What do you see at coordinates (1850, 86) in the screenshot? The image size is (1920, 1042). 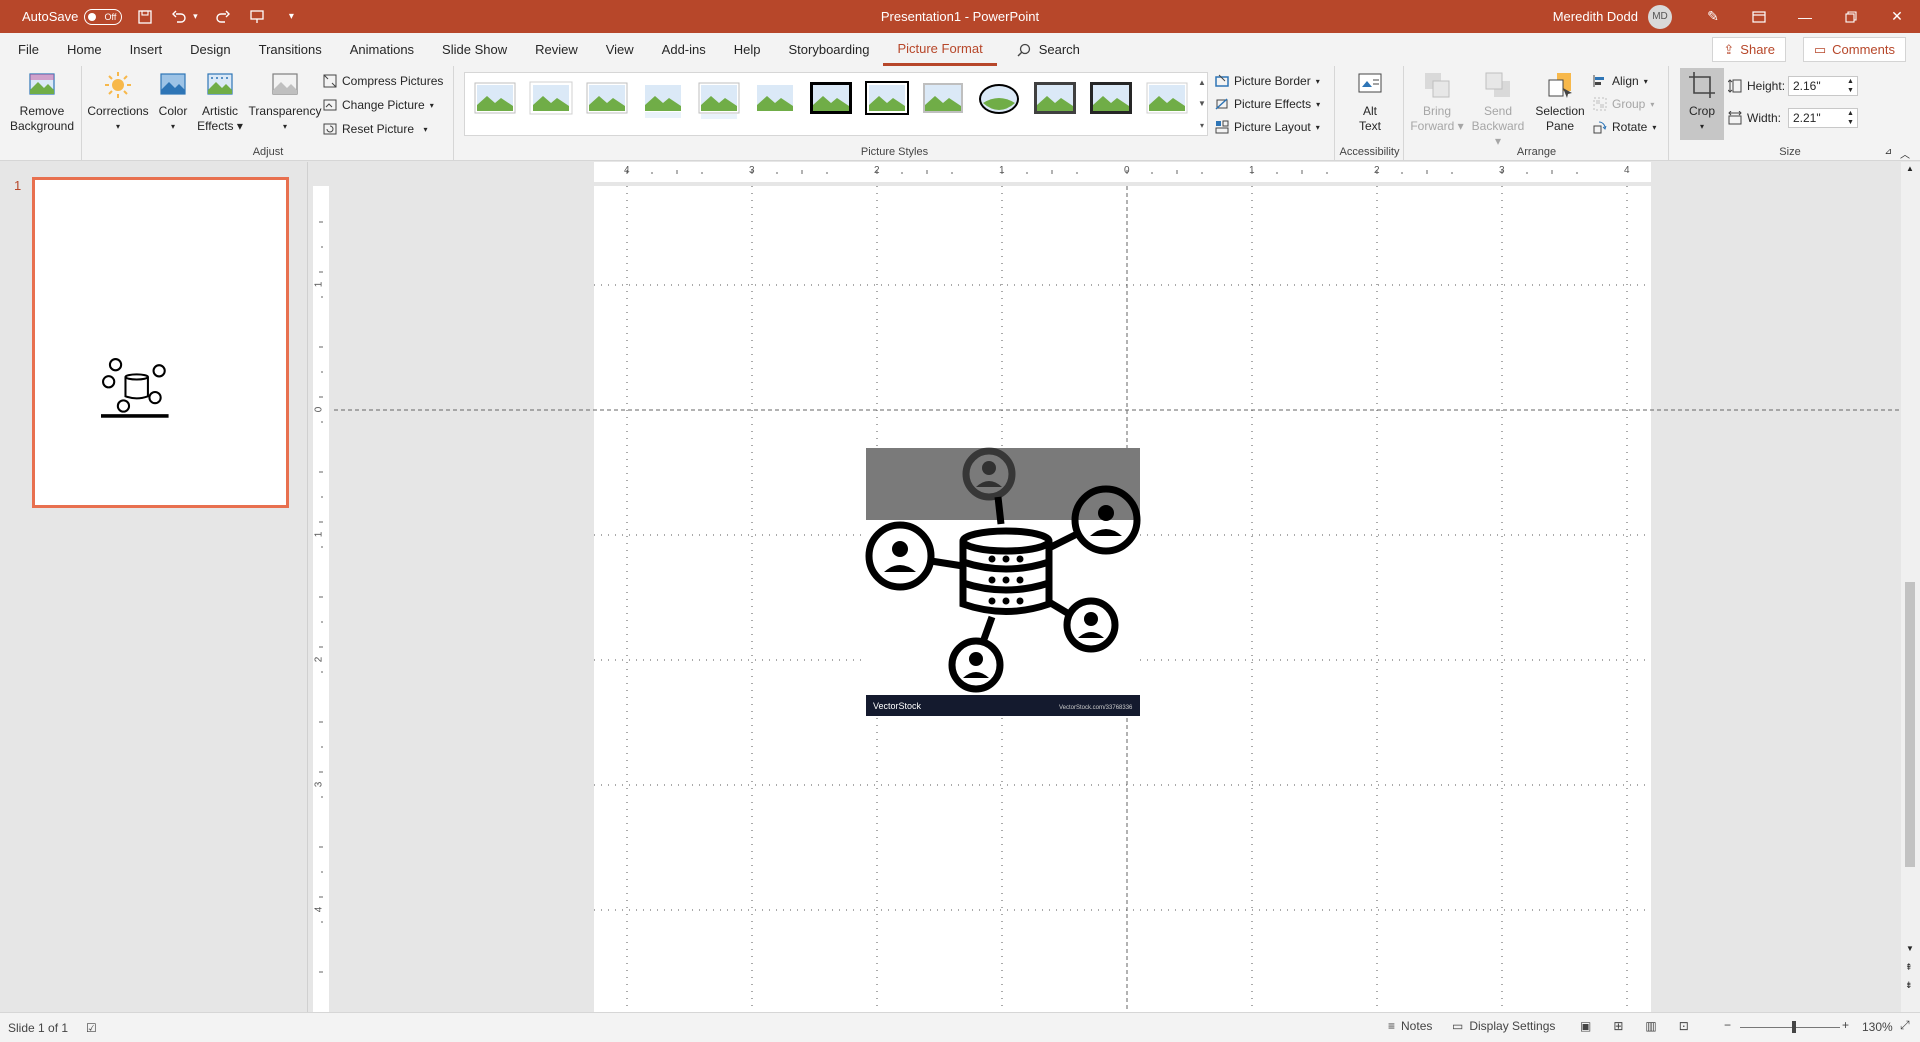 I see `height-spinner-icon: ▲ ▼` at bounding box center [1850, 86].